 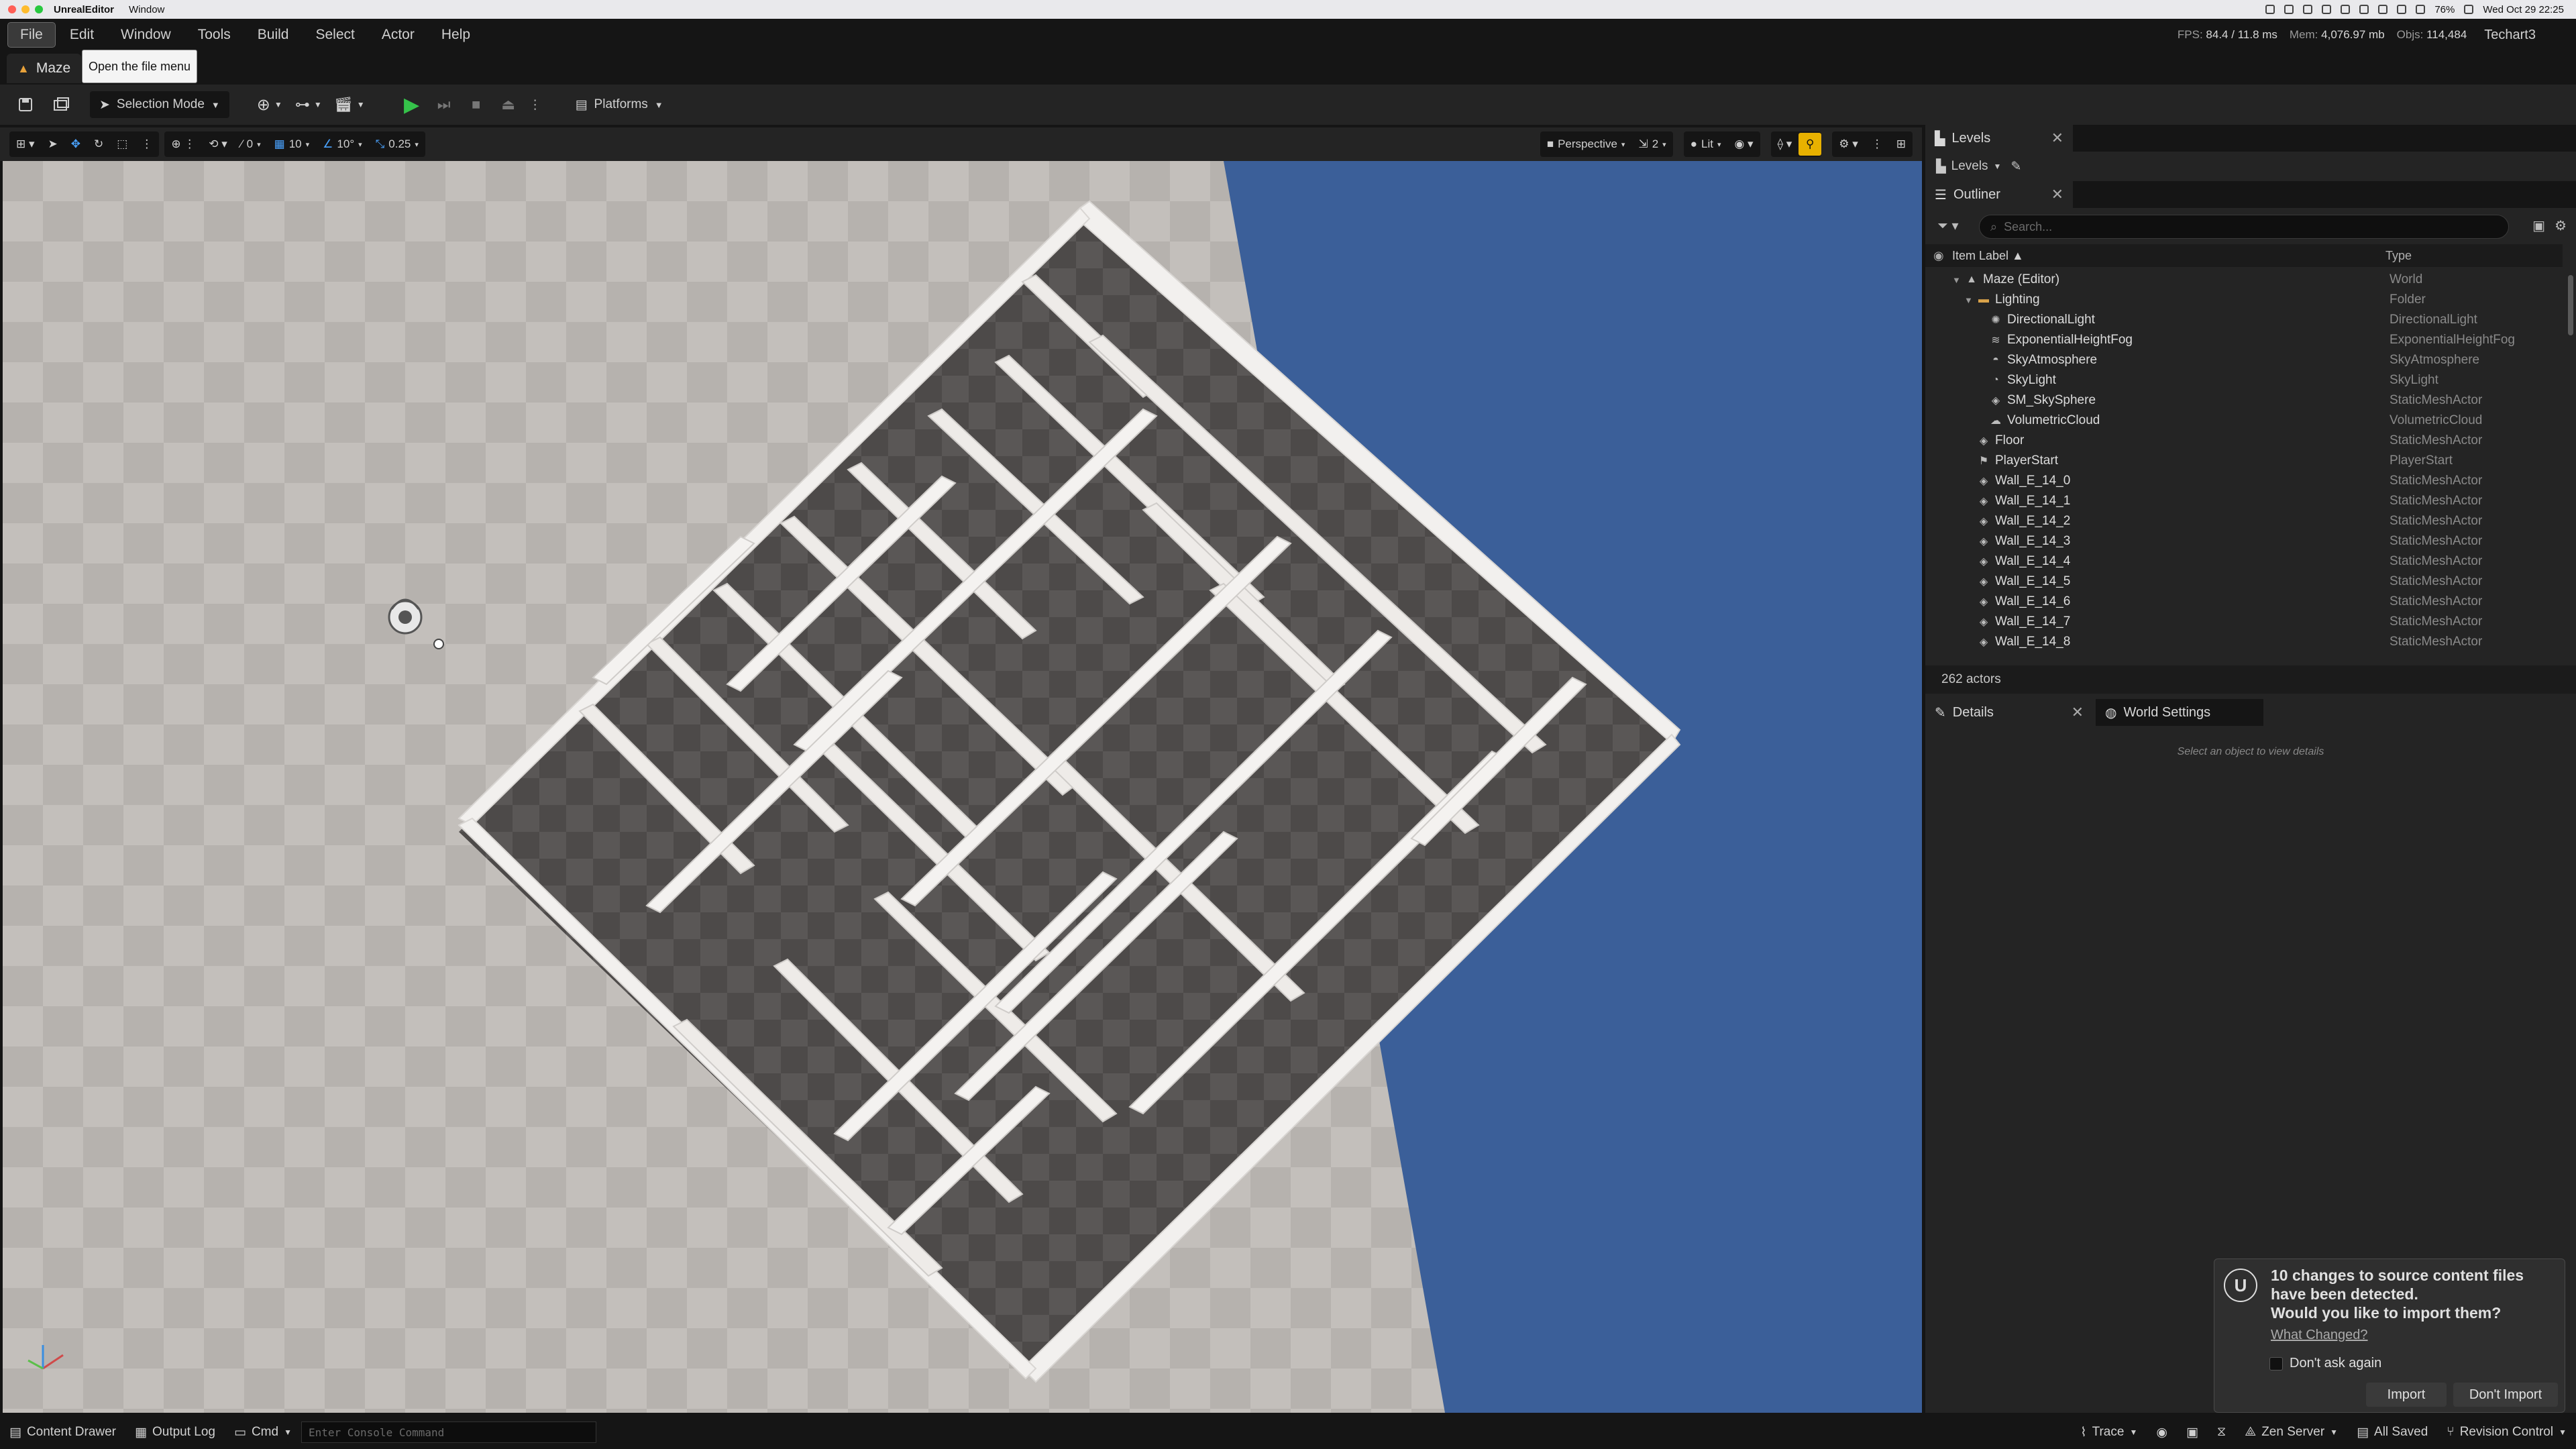 I want to click on outliner-row: ⚑ PlayerStart PlayerStart, so click(x=2244, y=461).